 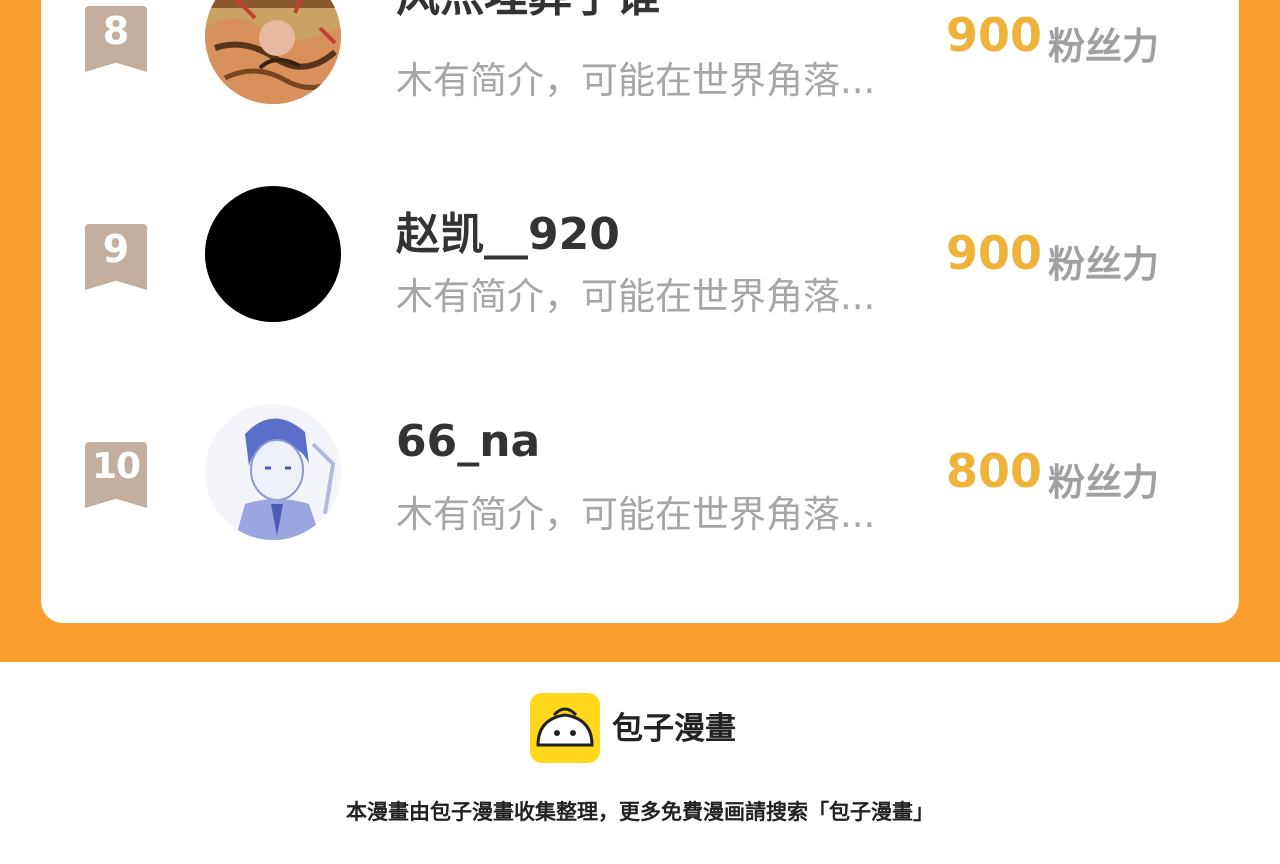 I want to click on username: 赵凯__920, so click(x=508, y=234).